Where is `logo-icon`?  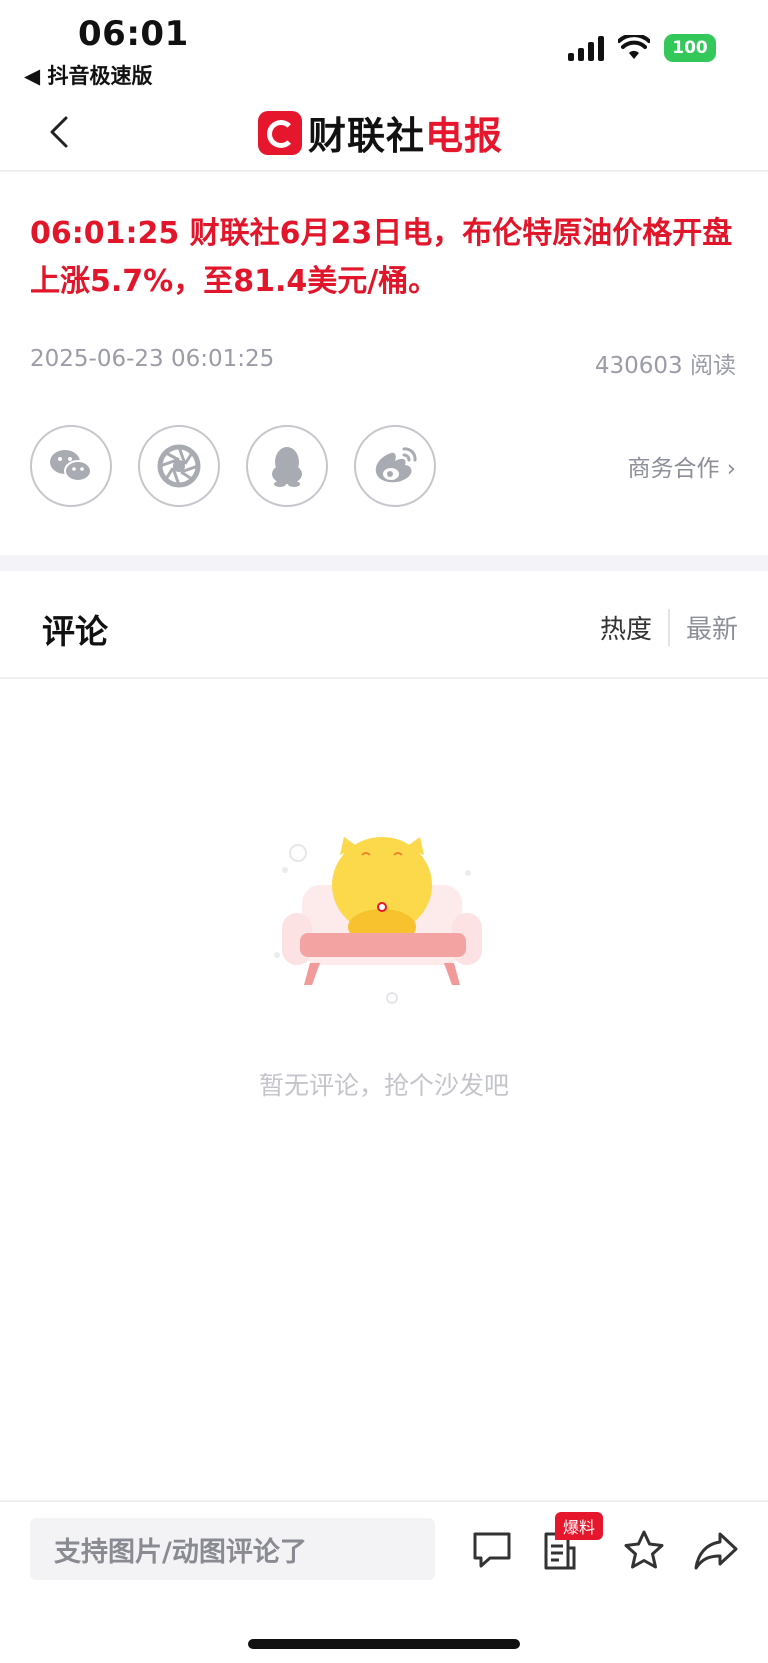
logo-icon is located at coordinates (280, 132).